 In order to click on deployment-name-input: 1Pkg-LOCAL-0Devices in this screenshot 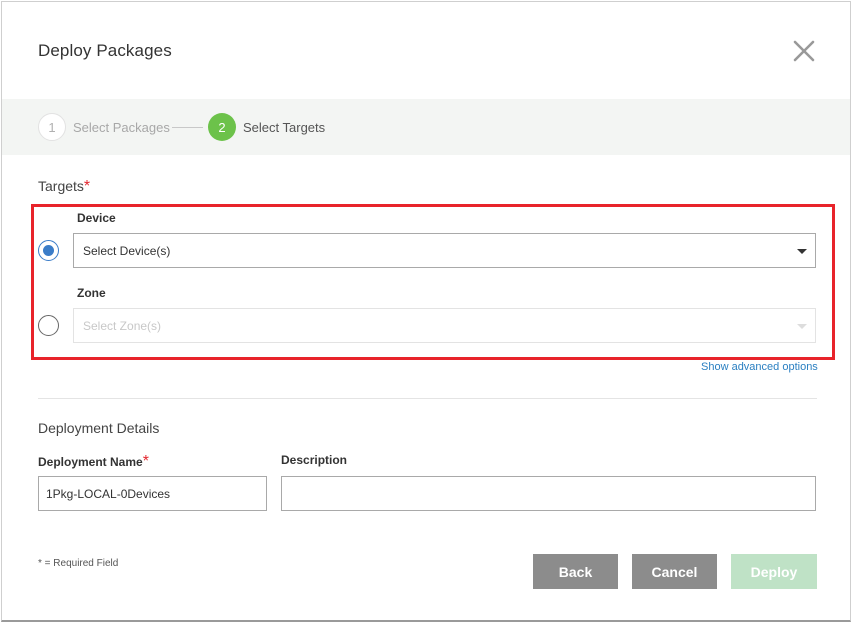, I will do `click(152, 493)`.